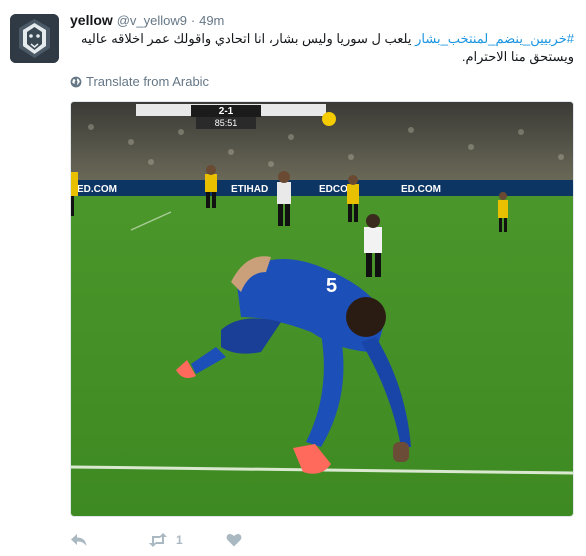  I want to click on fullname: yellow, so click(91, 20).